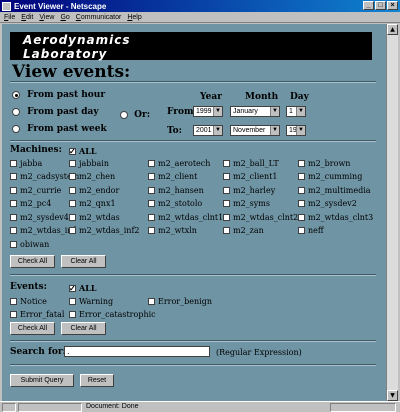 The width and height of the screenshot is (400, 412). I want to click on machine-item: m2_pc4, so click(30, 203).